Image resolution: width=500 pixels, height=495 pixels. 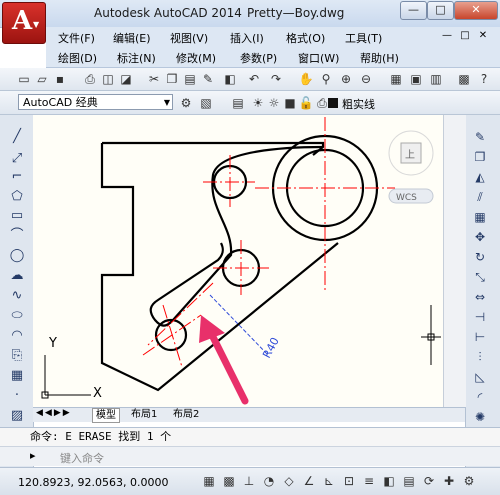 I want to click on workspace-switch-icon: ⚙, so click(x=469, y=481).